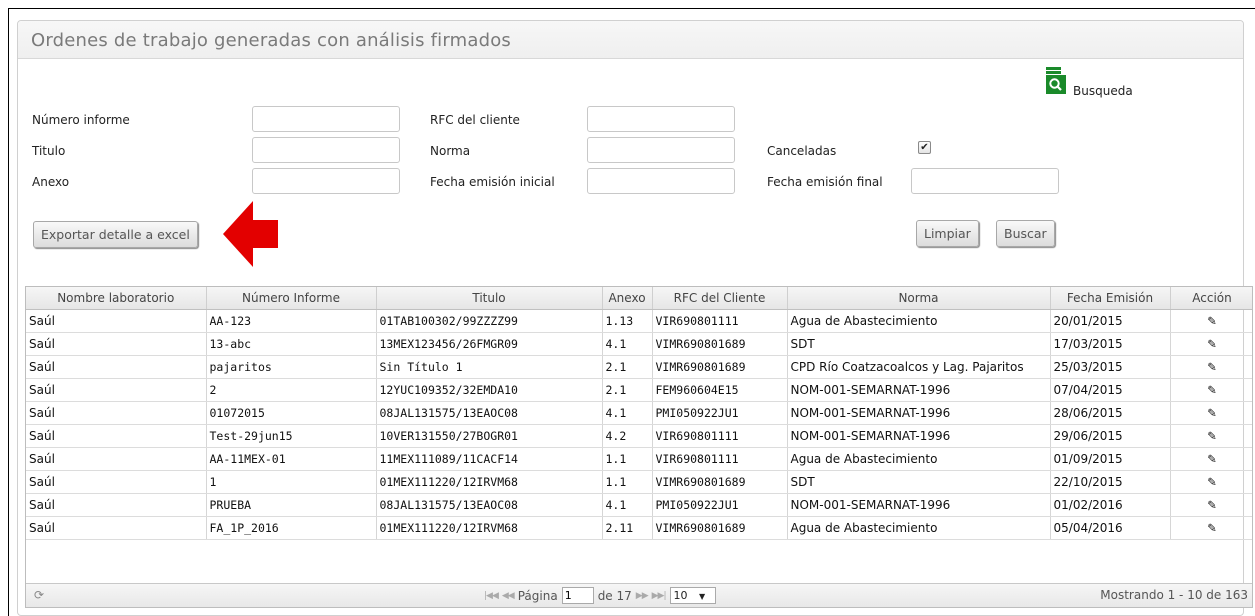 The height and width of the screenshot is (616, 1255). I want to click on canceladas-label: Canceladas, so click(802, 151).